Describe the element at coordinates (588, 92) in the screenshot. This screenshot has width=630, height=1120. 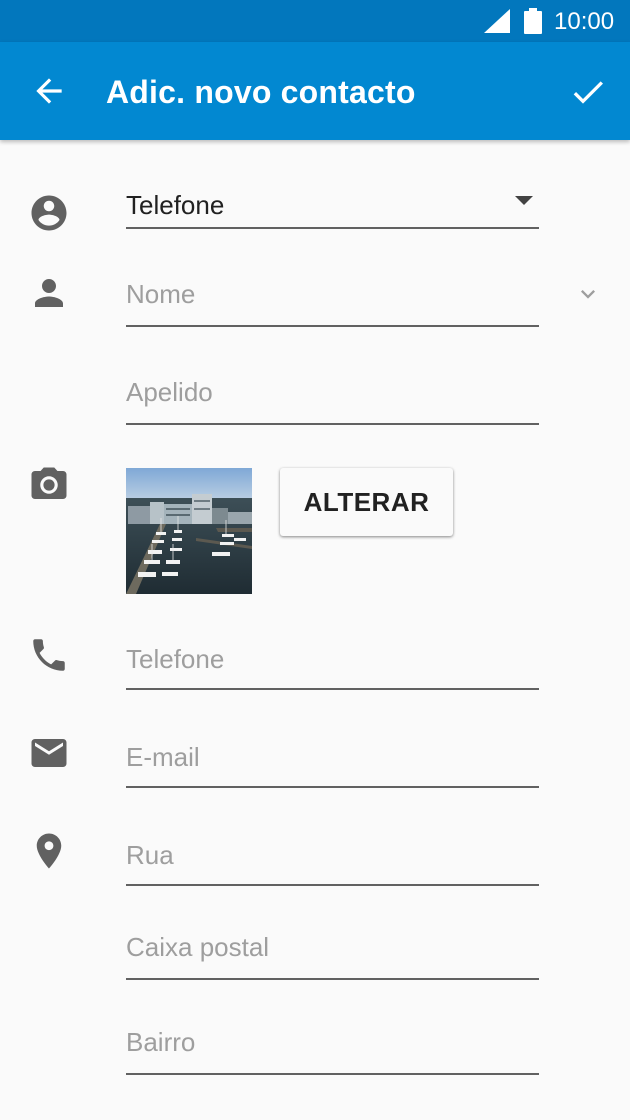
I see `check-icon` at that location.